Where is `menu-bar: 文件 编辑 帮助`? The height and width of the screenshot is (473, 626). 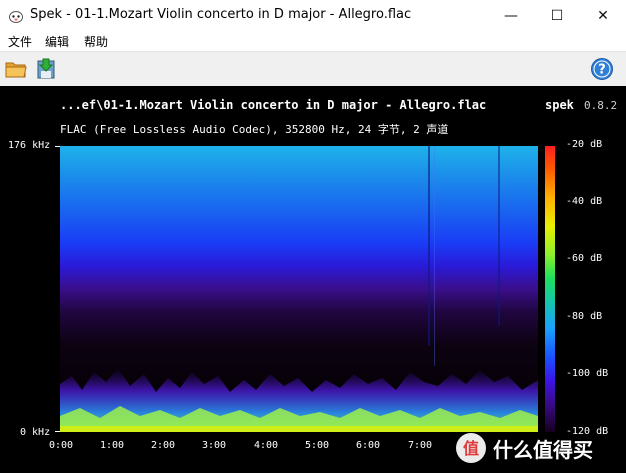
menu-bar: 文件 编辑 帮助 is located at coordinates (313, 41).